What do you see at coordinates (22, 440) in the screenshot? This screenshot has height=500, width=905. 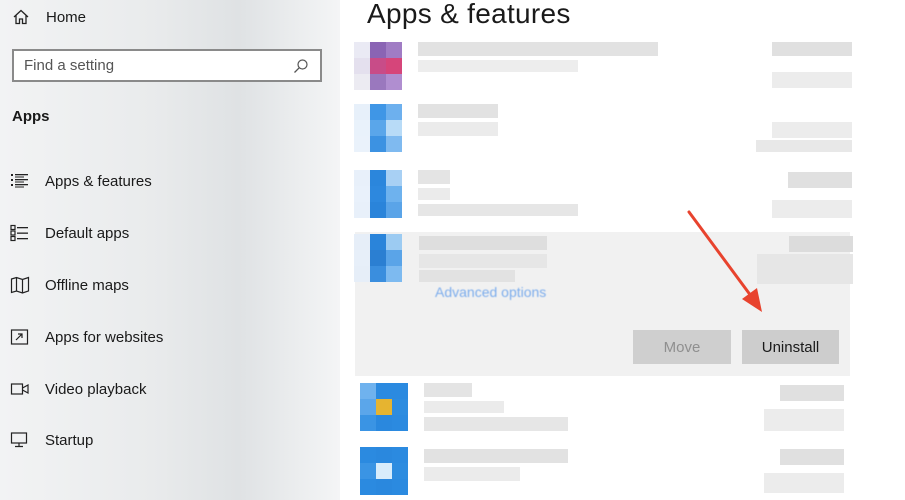 I see `startup-icon` at bounding box center [22, 440].